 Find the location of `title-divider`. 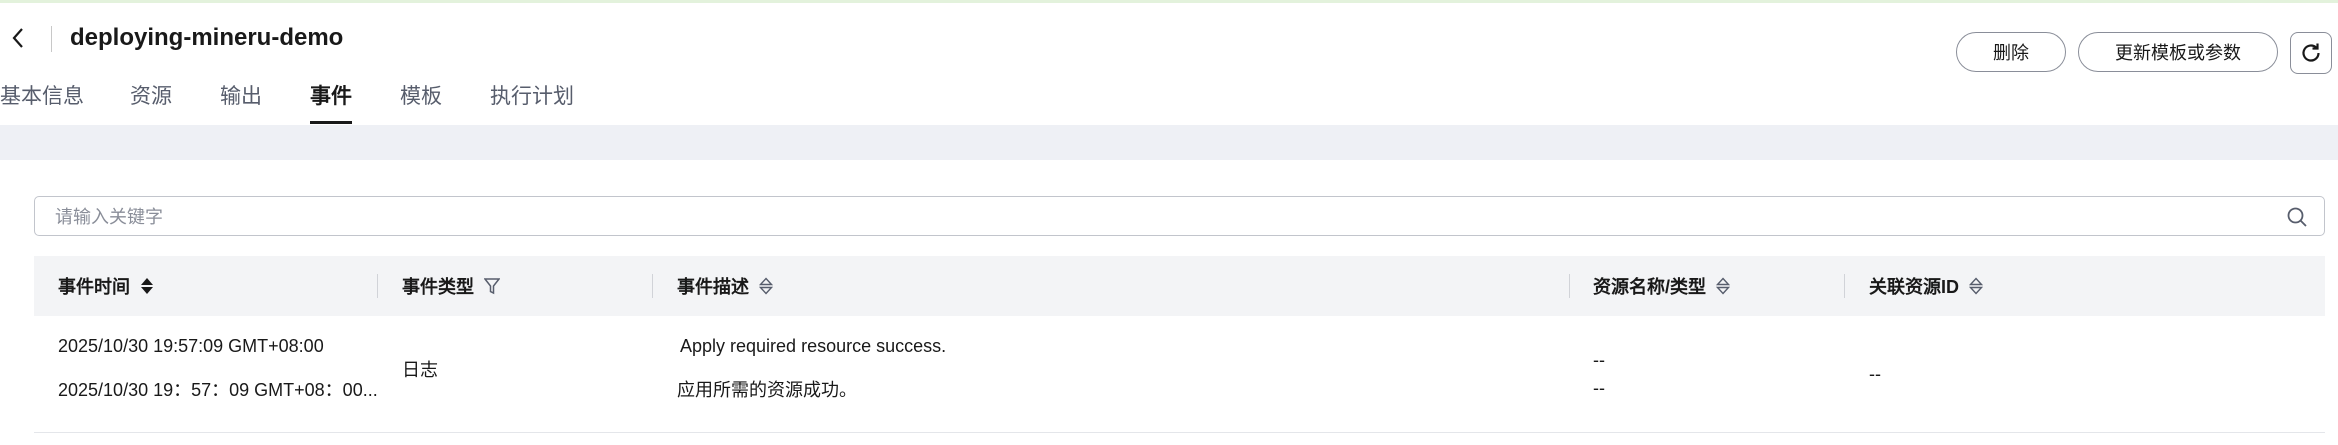

title-divider is located at coordinates (51, 39).